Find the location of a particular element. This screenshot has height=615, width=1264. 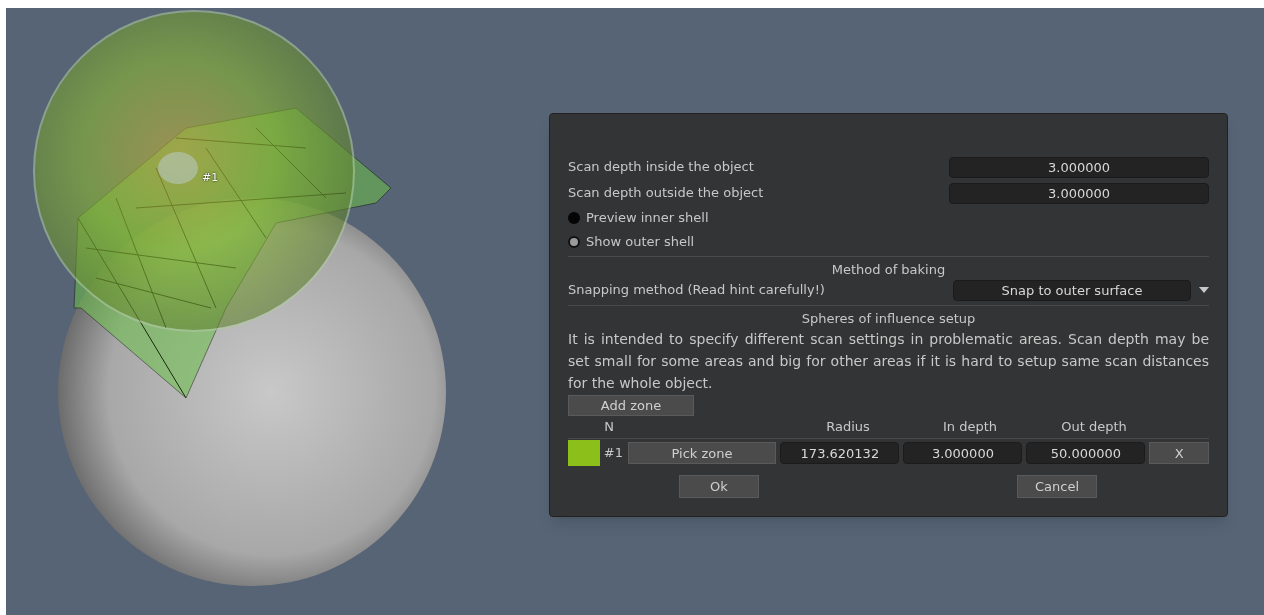

pick-zone-button: Pick zone is located at coordinates (702, 453).